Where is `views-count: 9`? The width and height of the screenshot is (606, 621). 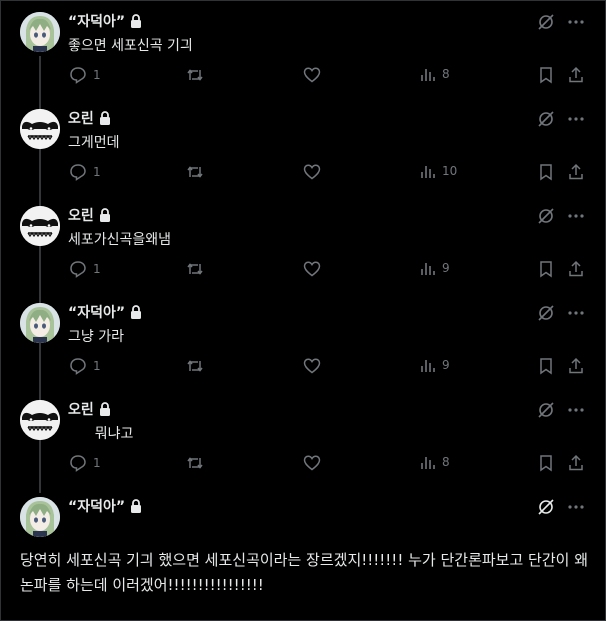
views-count: 9 is located at coordinates (446, 365).